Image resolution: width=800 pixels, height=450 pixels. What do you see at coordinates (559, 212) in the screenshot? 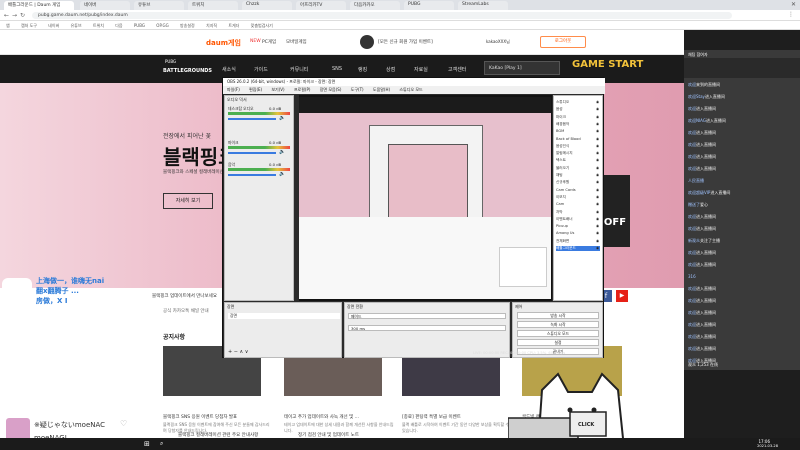
I see `source-item: 자막` at bounding box center [559, 212].